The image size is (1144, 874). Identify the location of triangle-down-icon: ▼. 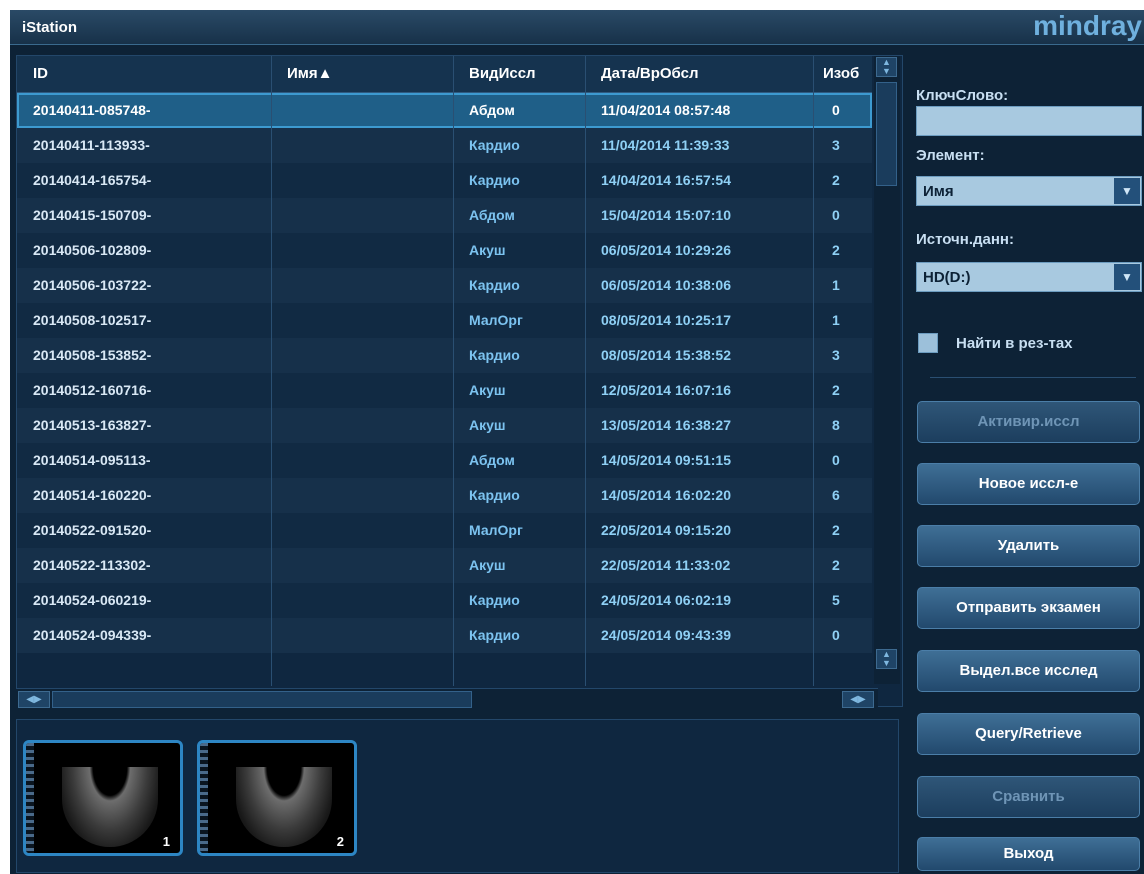
(886, 71).